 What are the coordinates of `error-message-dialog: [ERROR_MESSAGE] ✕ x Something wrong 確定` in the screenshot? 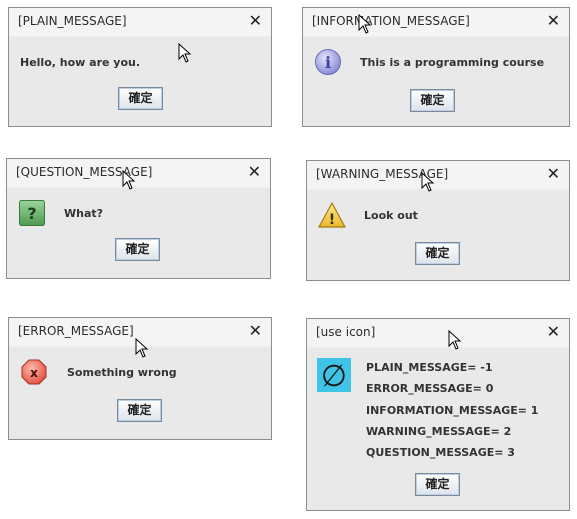 It's located at (140, 378).